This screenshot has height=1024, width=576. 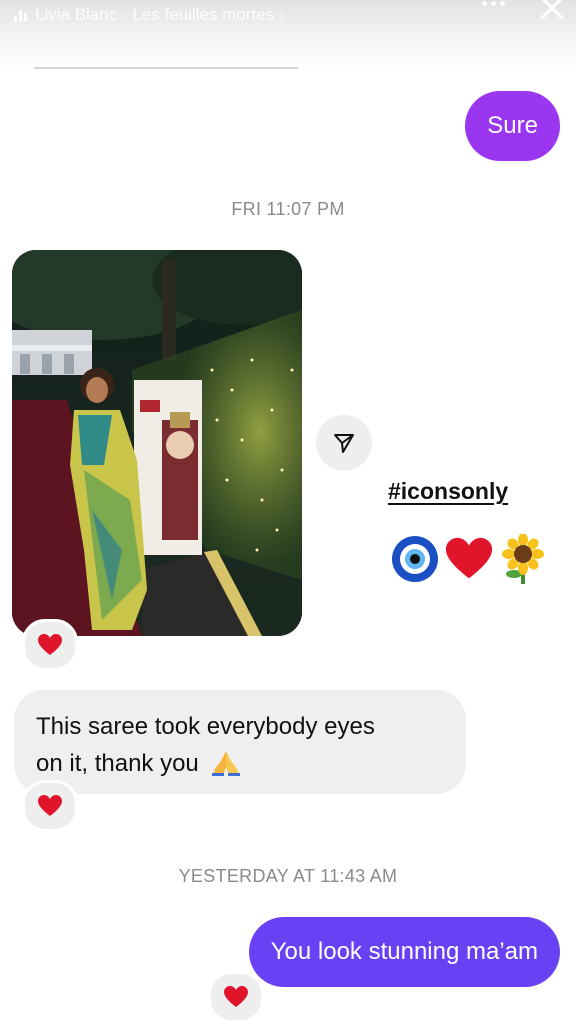 I want to click on message-text: Sure, so click(x=512, y=125).